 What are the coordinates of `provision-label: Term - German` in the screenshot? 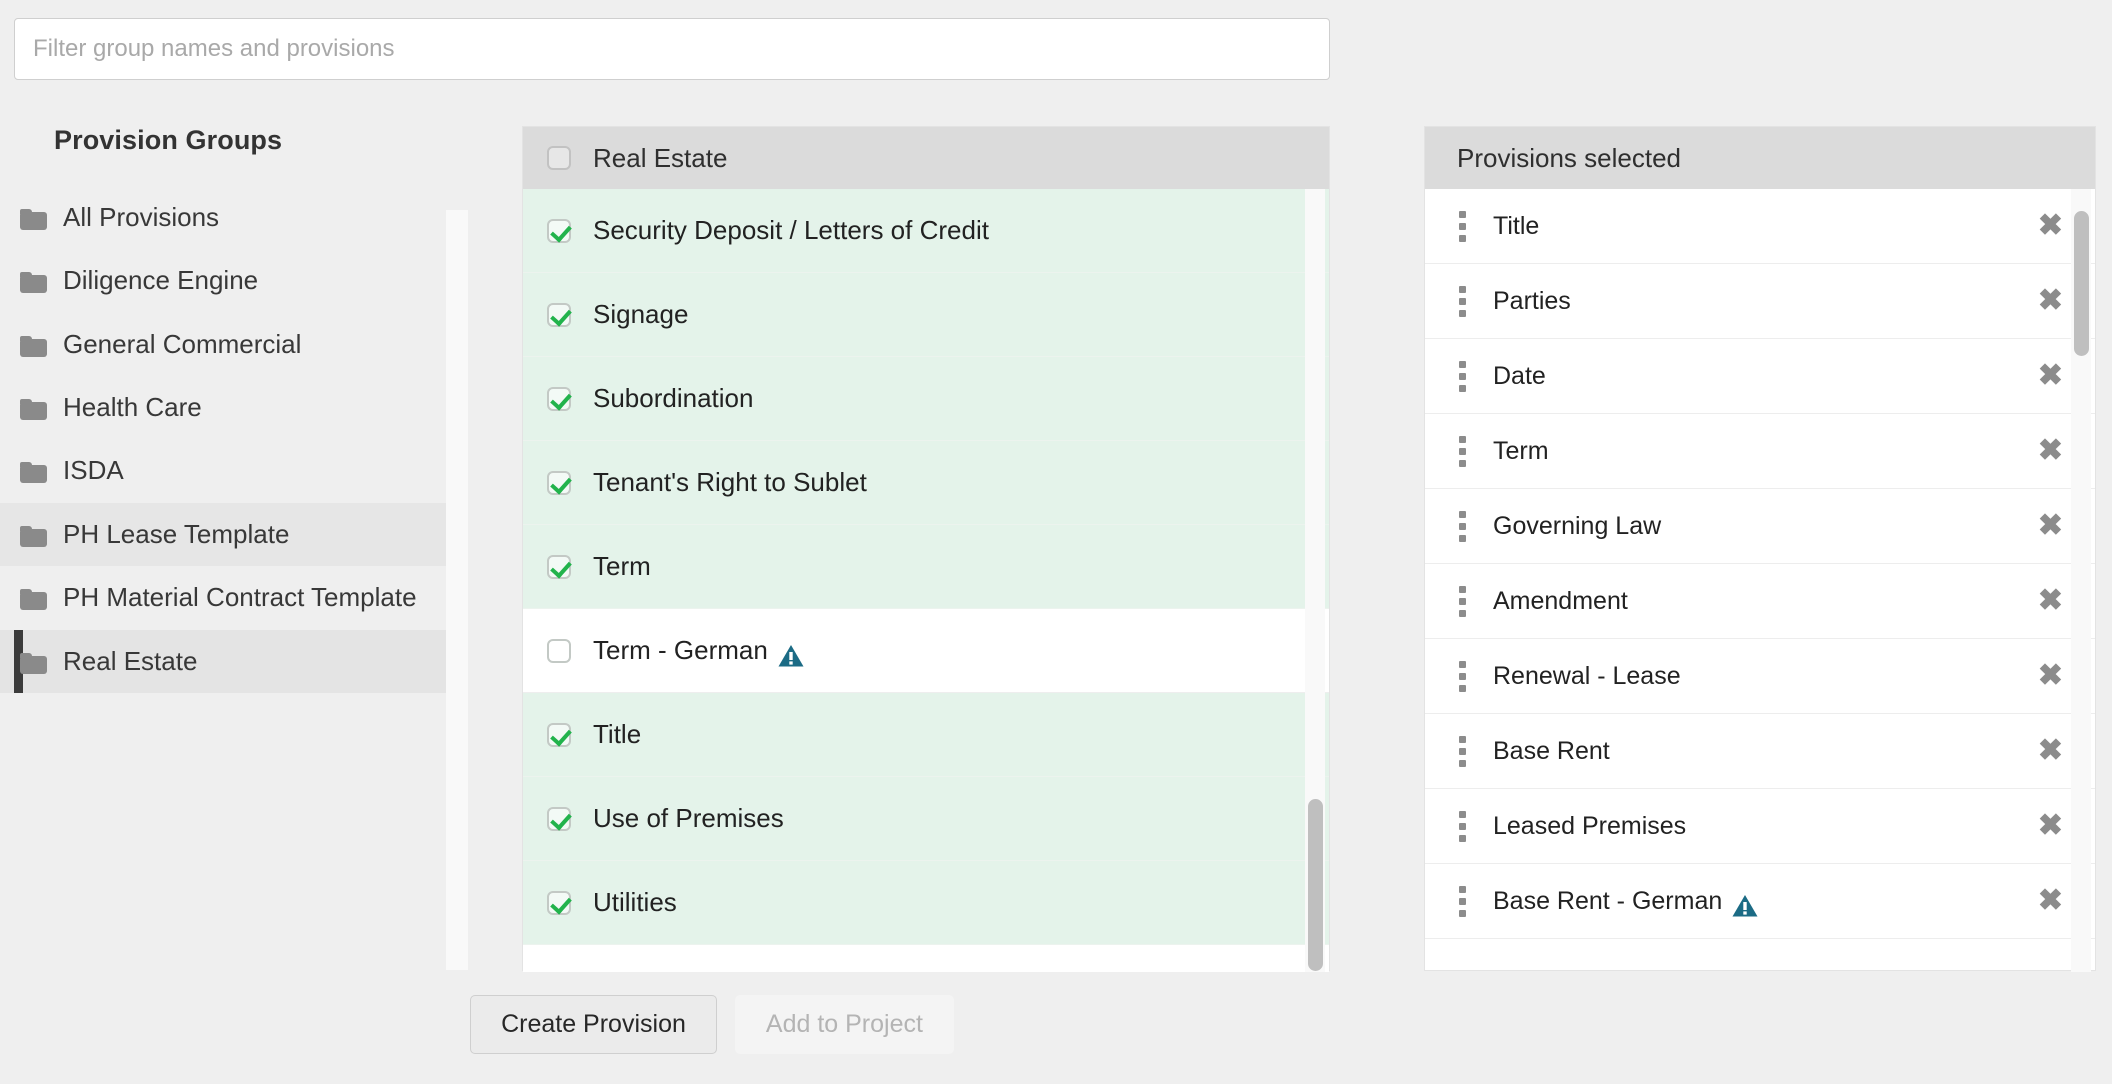 It's located at (680, 650).